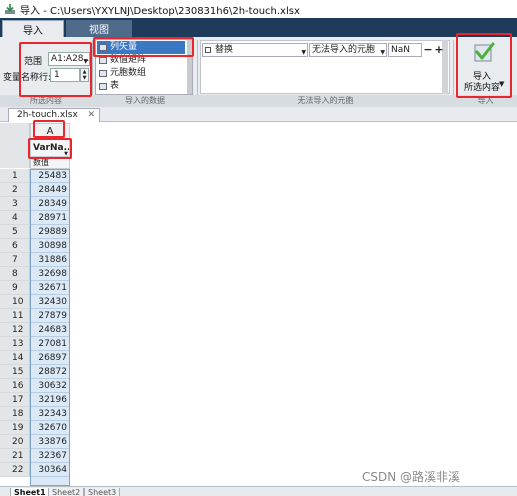  Describe the element at coordinates (50, 288) in the screenshot. I see `table-cell: 32671` at that location.